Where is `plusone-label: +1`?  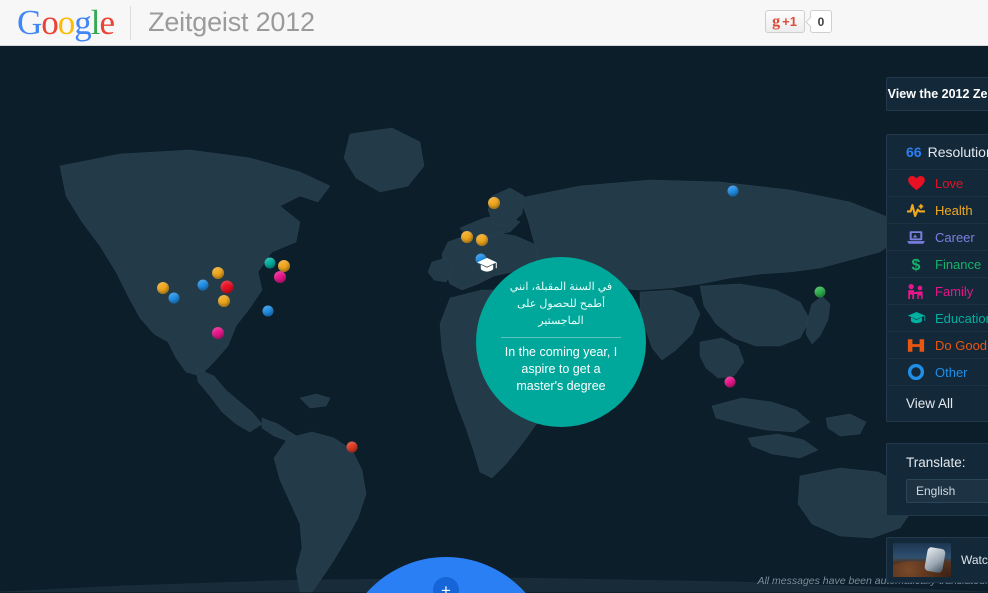
plusone-label: +1 is located at coordinates (789, 21).